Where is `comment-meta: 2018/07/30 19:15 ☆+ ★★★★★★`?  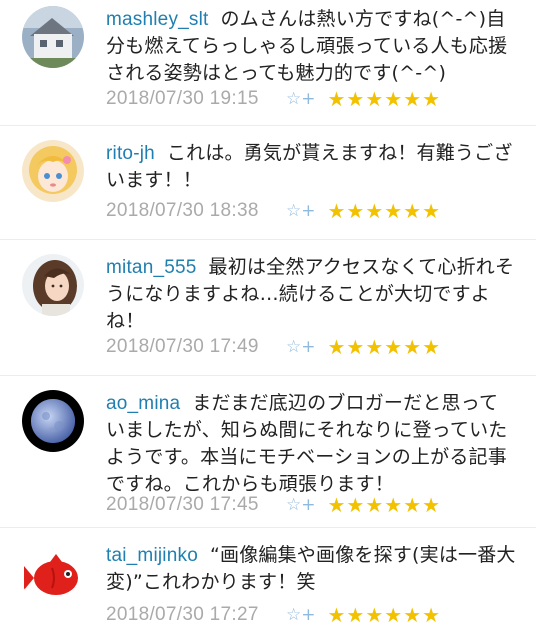 comment-meta: 2018/07/30 19:15 ☆+ ★★★★★★ is located at coordinates (273, 99).